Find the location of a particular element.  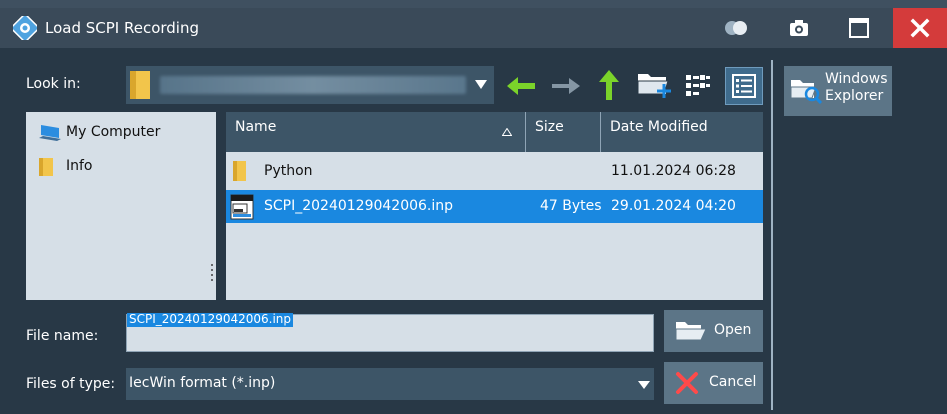

detail-view-icon is located at coordinates (744, 86).